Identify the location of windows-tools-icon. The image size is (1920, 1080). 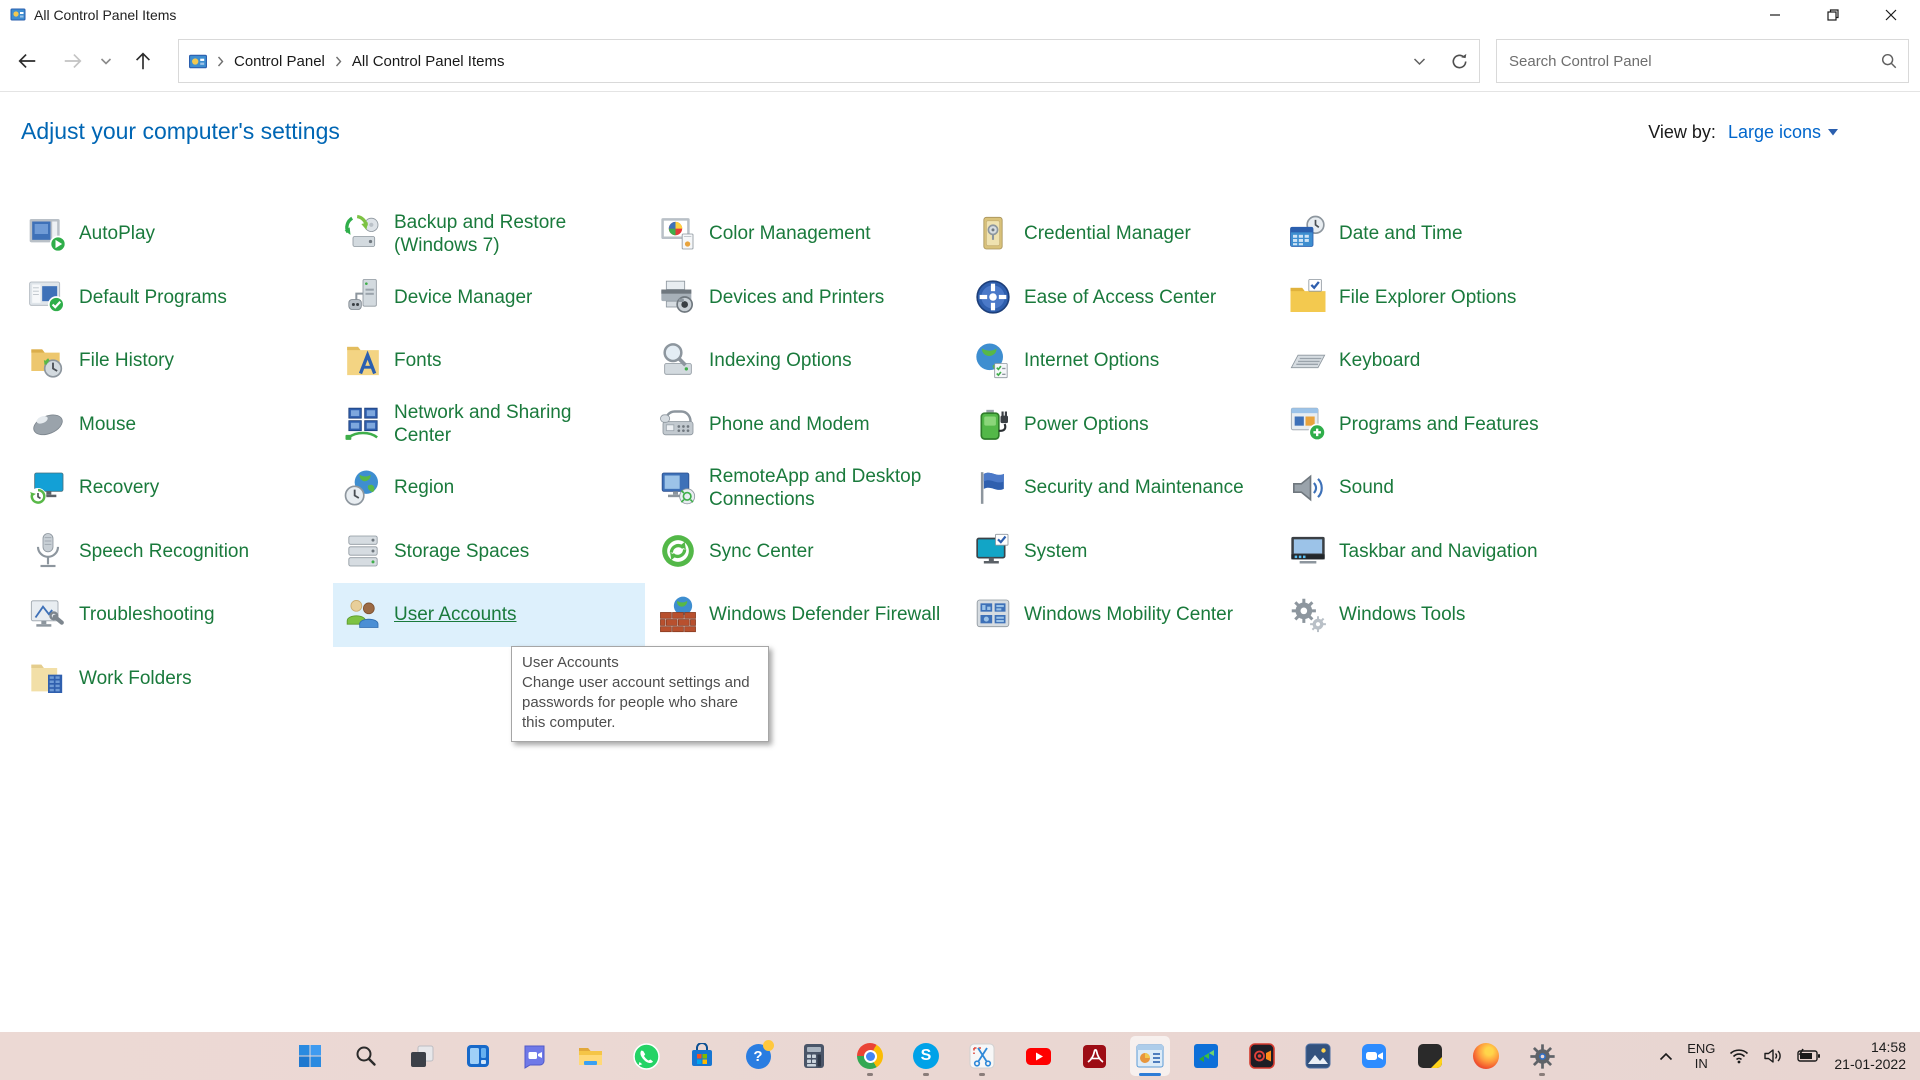
(1308, 615).